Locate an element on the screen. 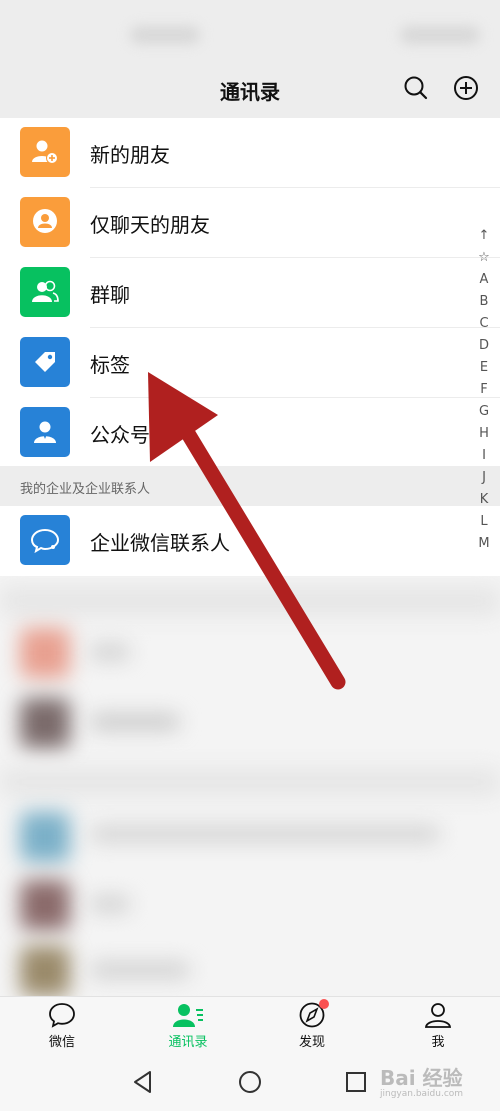  index-letter: L is located at coordinates (484, 525).